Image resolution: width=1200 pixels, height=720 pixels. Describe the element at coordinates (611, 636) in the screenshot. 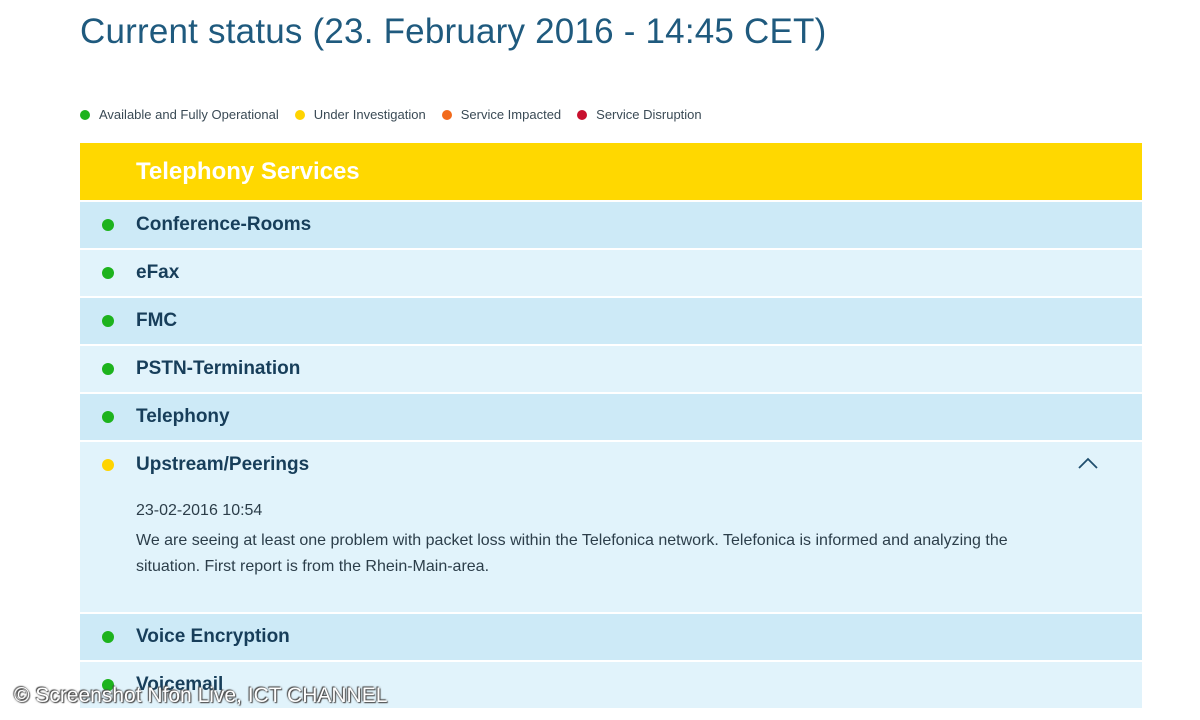

I see `service-row-voice-encryption: Voice Encryption` at that location.